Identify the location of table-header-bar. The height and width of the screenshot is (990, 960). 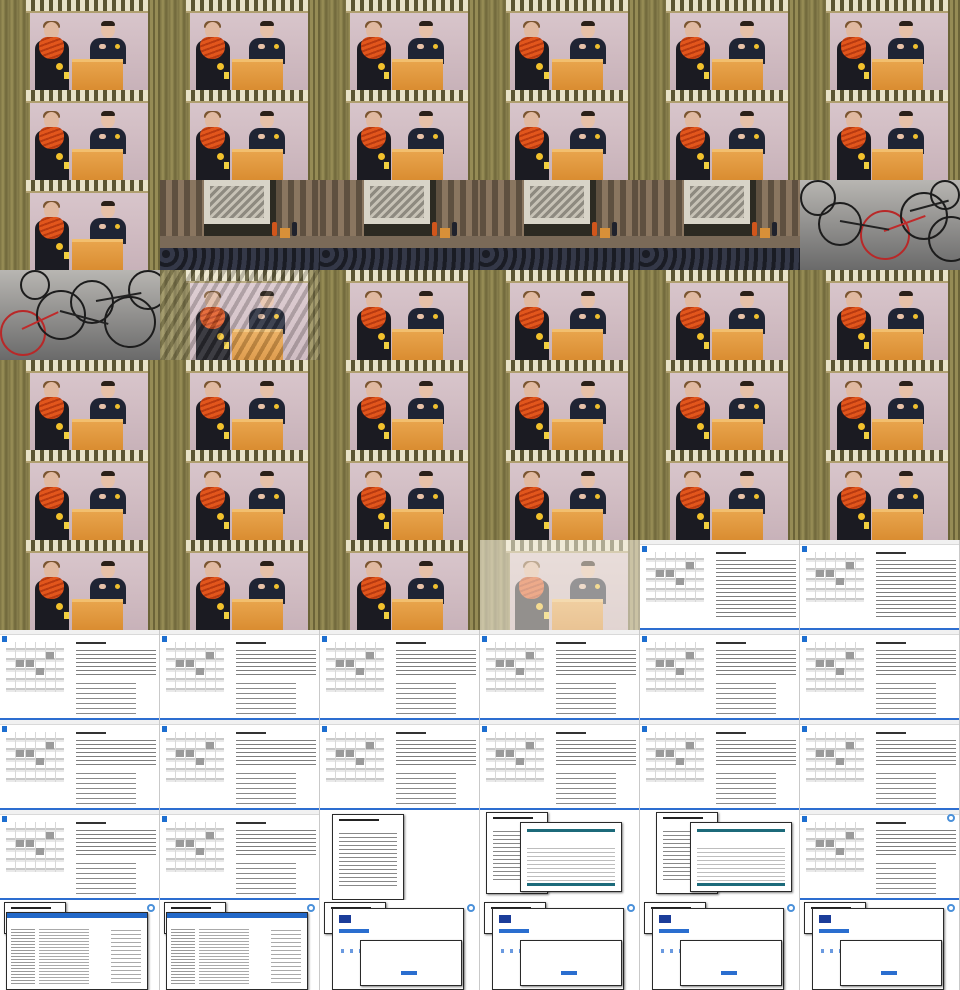
(741, 830).